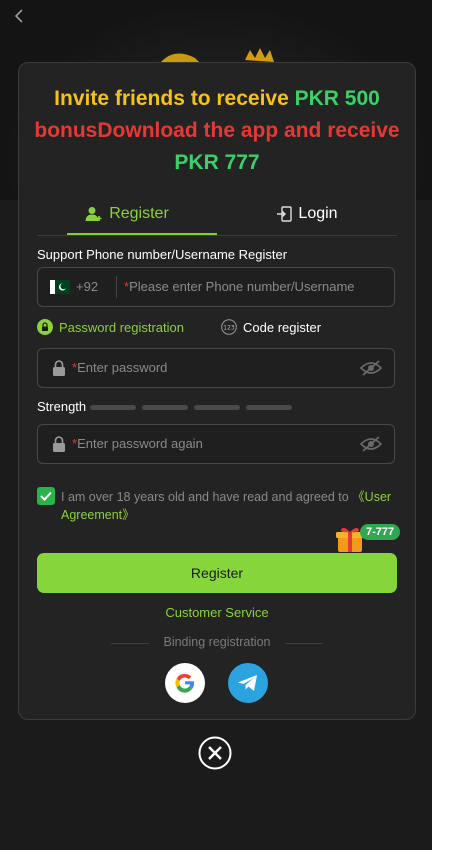  I want to click on password-registration-option: Password registration, so click(110, 327).